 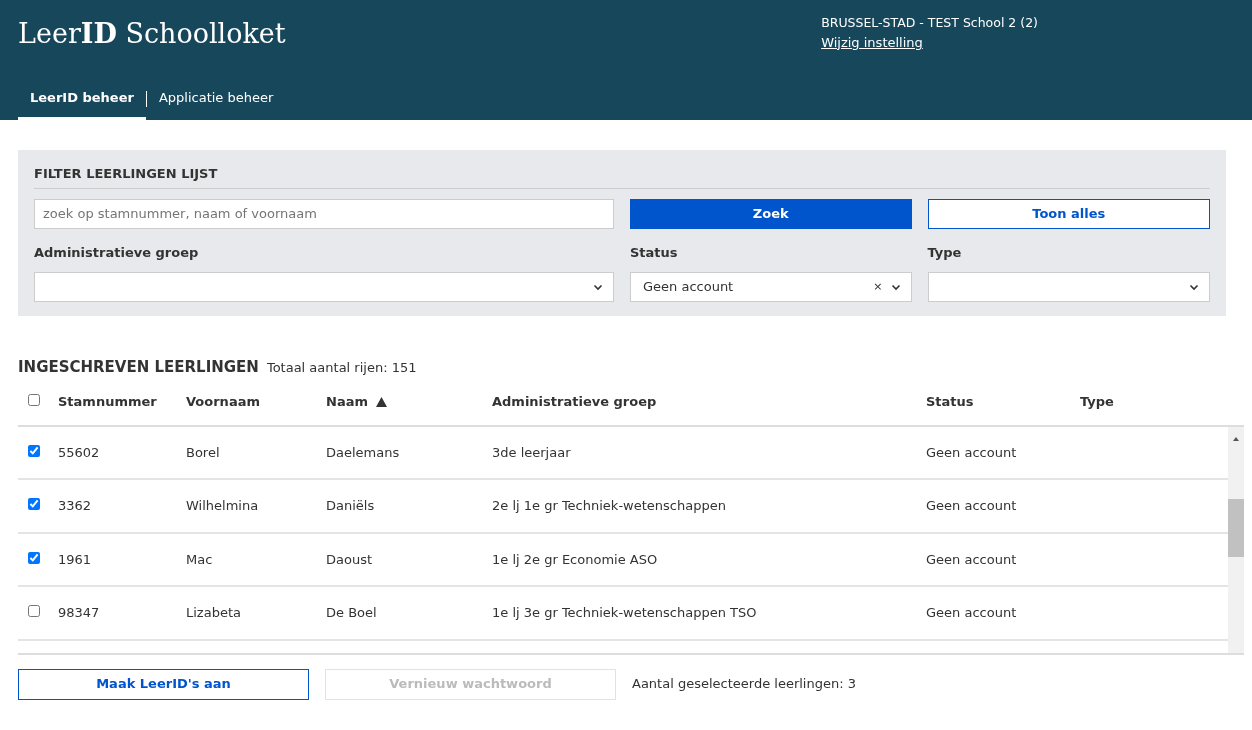 What do you see at coordinates (341, 368) in the screenshot?
I see `row-count: Totaal aantal rijen: 151` at bounding box center [341, 368].